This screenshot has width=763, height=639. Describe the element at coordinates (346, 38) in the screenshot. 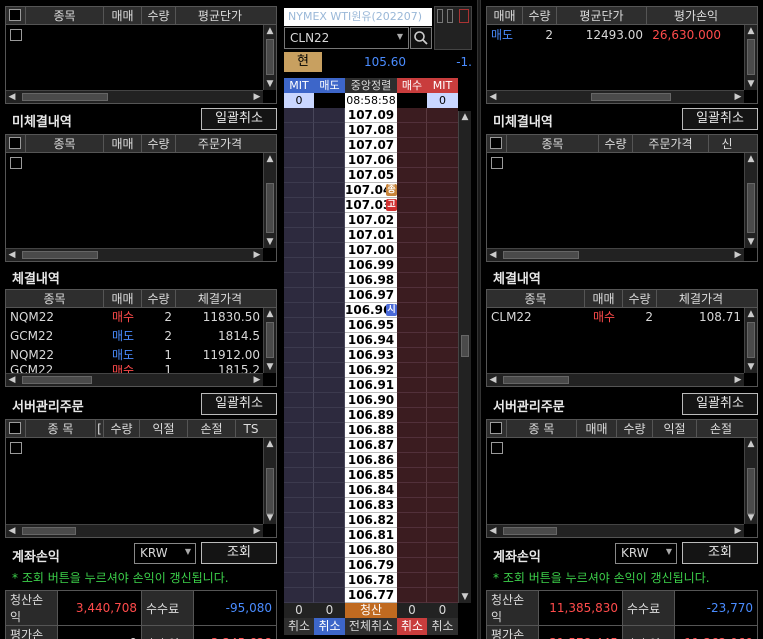

I see `symbol-select: CLN22 ▼` at that location.